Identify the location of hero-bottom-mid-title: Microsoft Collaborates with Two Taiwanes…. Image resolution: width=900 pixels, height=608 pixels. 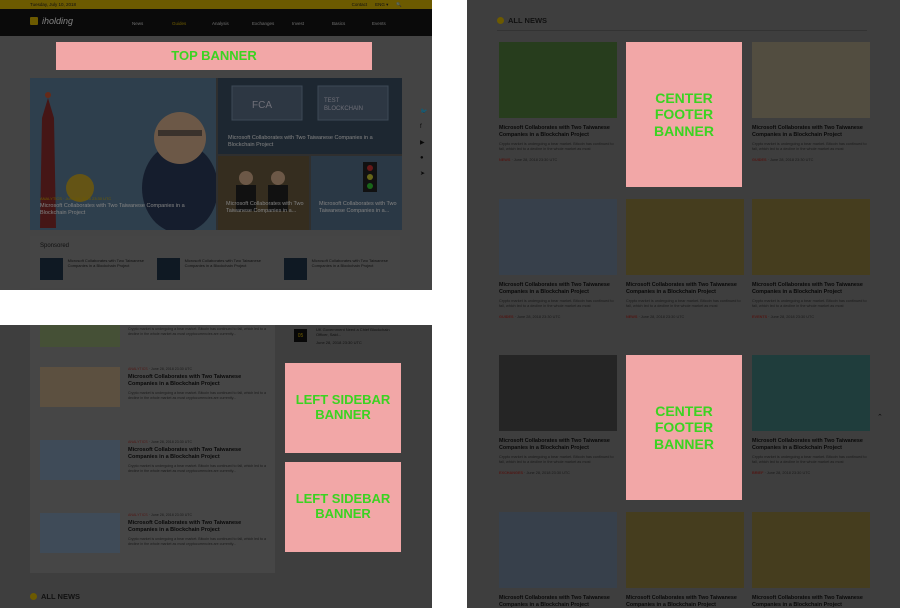
(265, 208).